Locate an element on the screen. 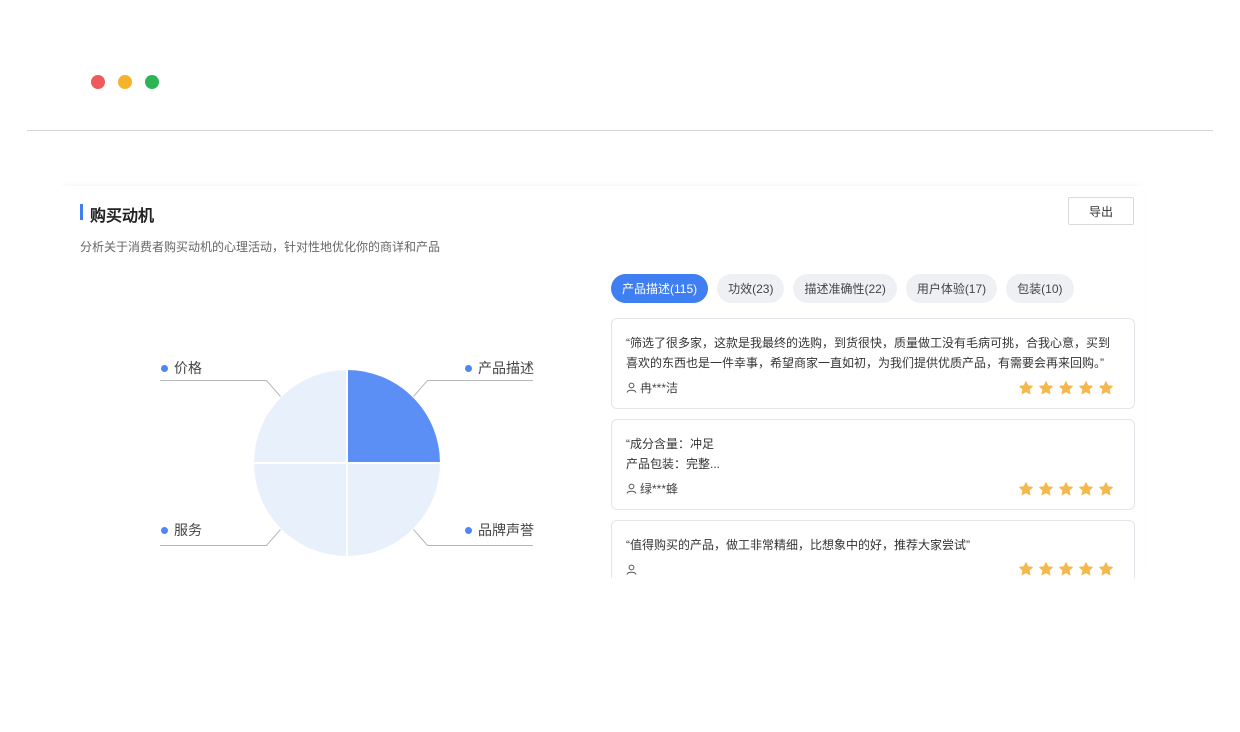  window-controls is located at coordinates (125, 82).